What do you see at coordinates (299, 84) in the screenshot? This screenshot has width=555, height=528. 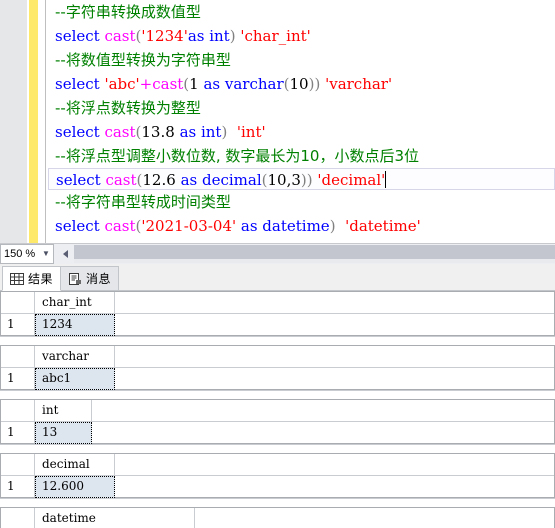 I see `code-token-num: 10` at bounding box center [299, 84].